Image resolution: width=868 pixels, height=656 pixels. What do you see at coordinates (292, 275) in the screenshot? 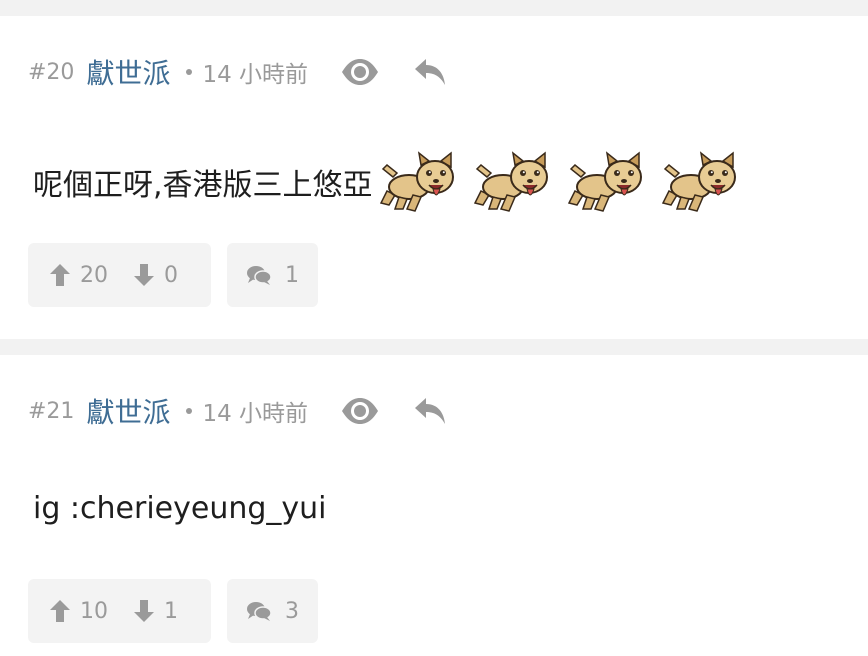
I see `comment-count: 1` at bounding box center [292, 275].